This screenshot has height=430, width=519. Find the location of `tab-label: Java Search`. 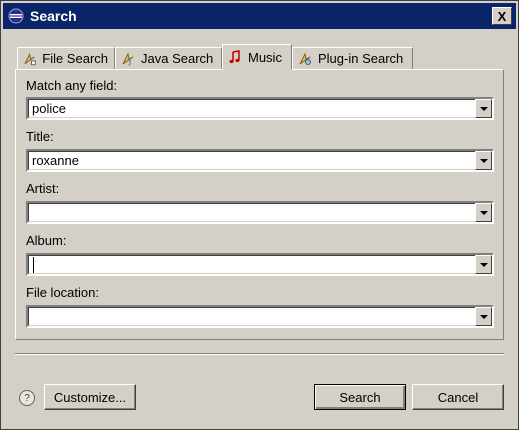

tab-label: Java Search is located at coordinates (177, 58).